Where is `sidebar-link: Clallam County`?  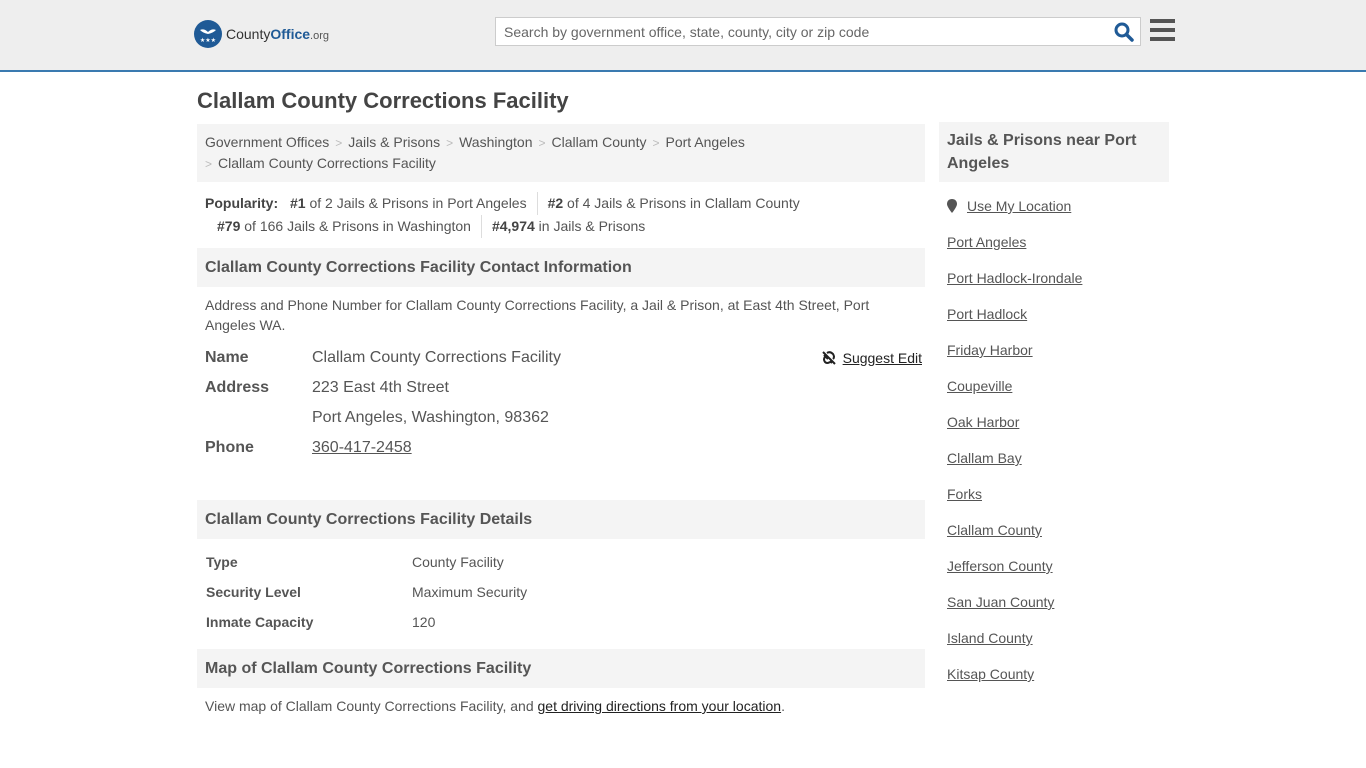 sidebar-link: Clallam County is located at coordinates (1054, 540).